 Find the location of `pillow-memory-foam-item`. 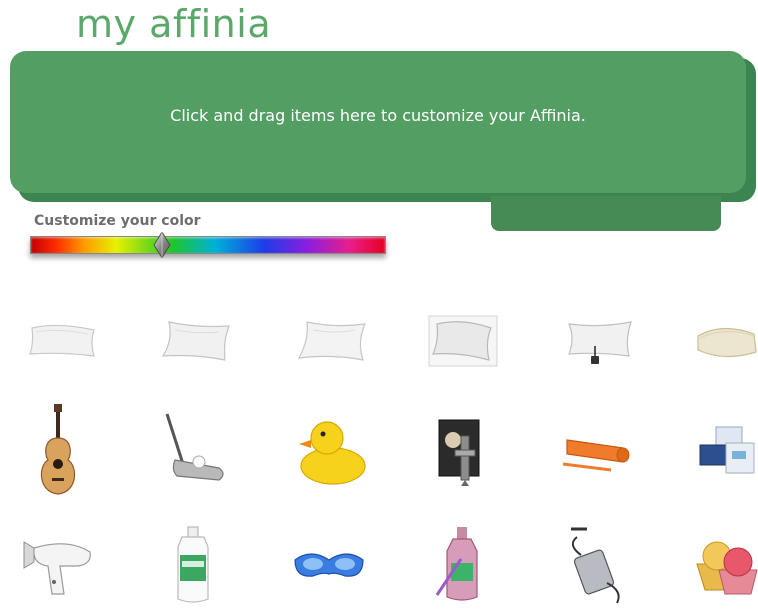

pillow-memory-foam-item is located at coordinates (720, 338).